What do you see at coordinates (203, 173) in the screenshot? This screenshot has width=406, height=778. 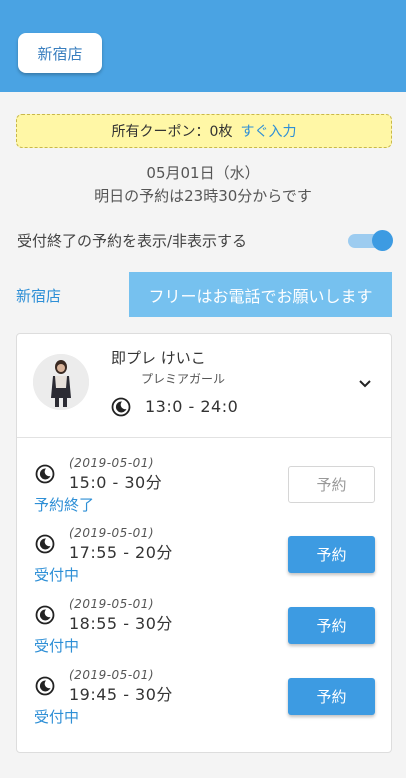 I see `schedule-date: 05月01日（水）` at bounding box center [203, 173].